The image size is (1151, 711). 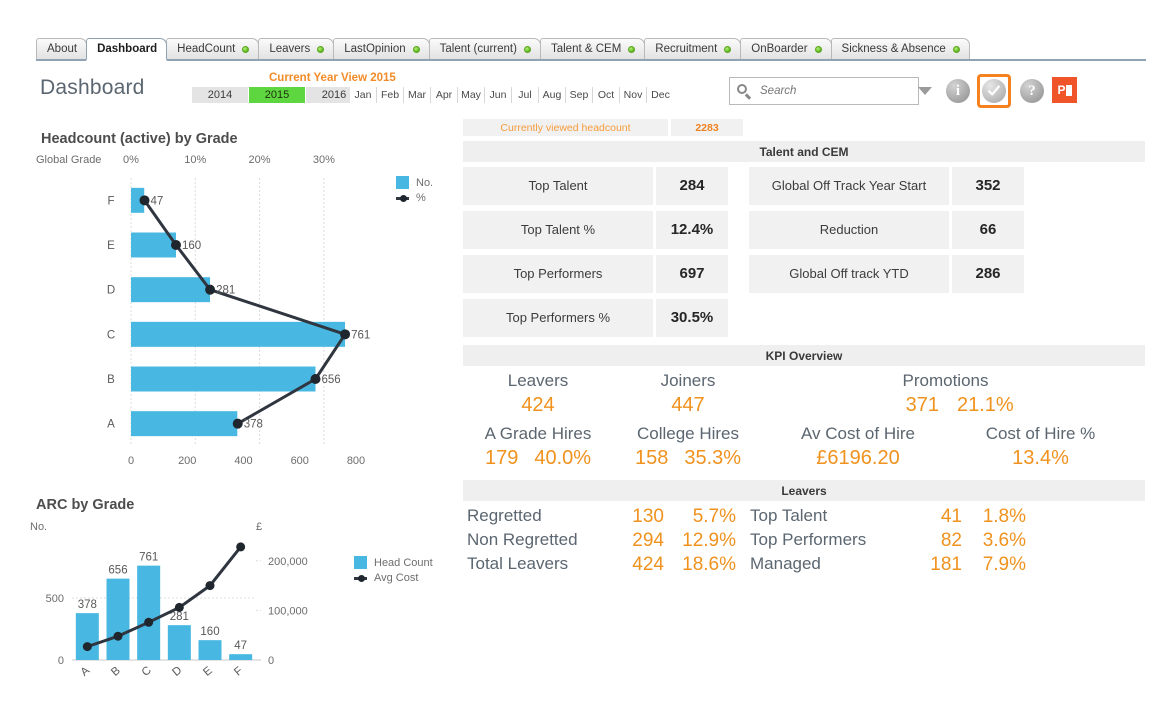 I want to click on check-icon-button, so click(x=994, y=91).